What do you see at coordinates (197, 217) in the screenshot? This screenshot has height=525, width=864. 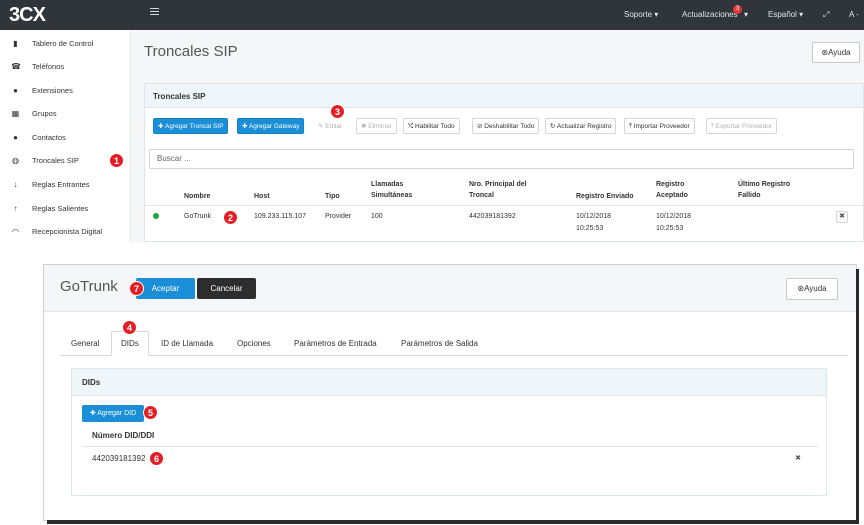 I see `cell-name: GoTrunk` at bounding box center [197, 217].